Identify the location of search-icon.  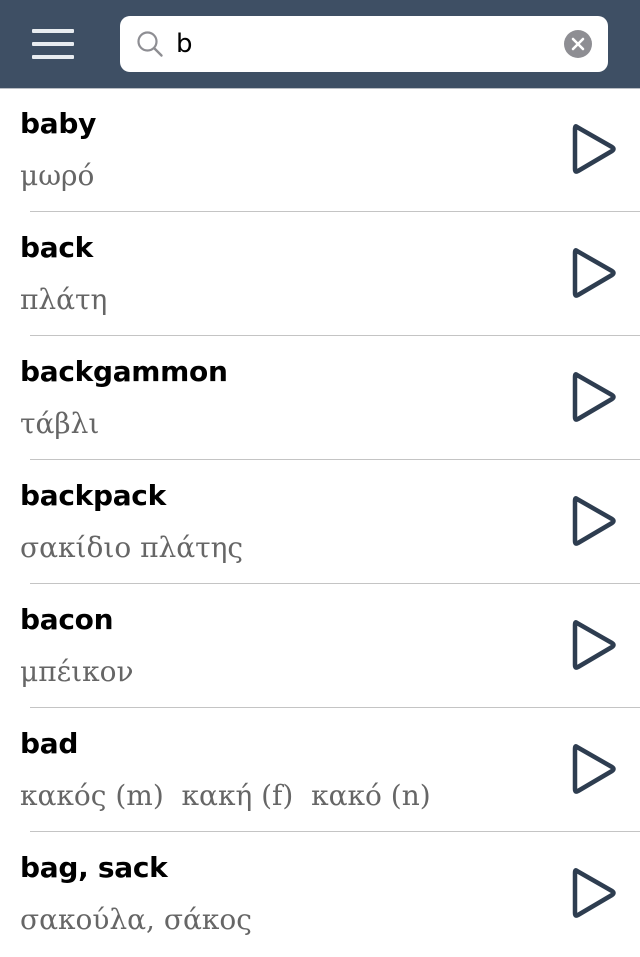
(150, 44).